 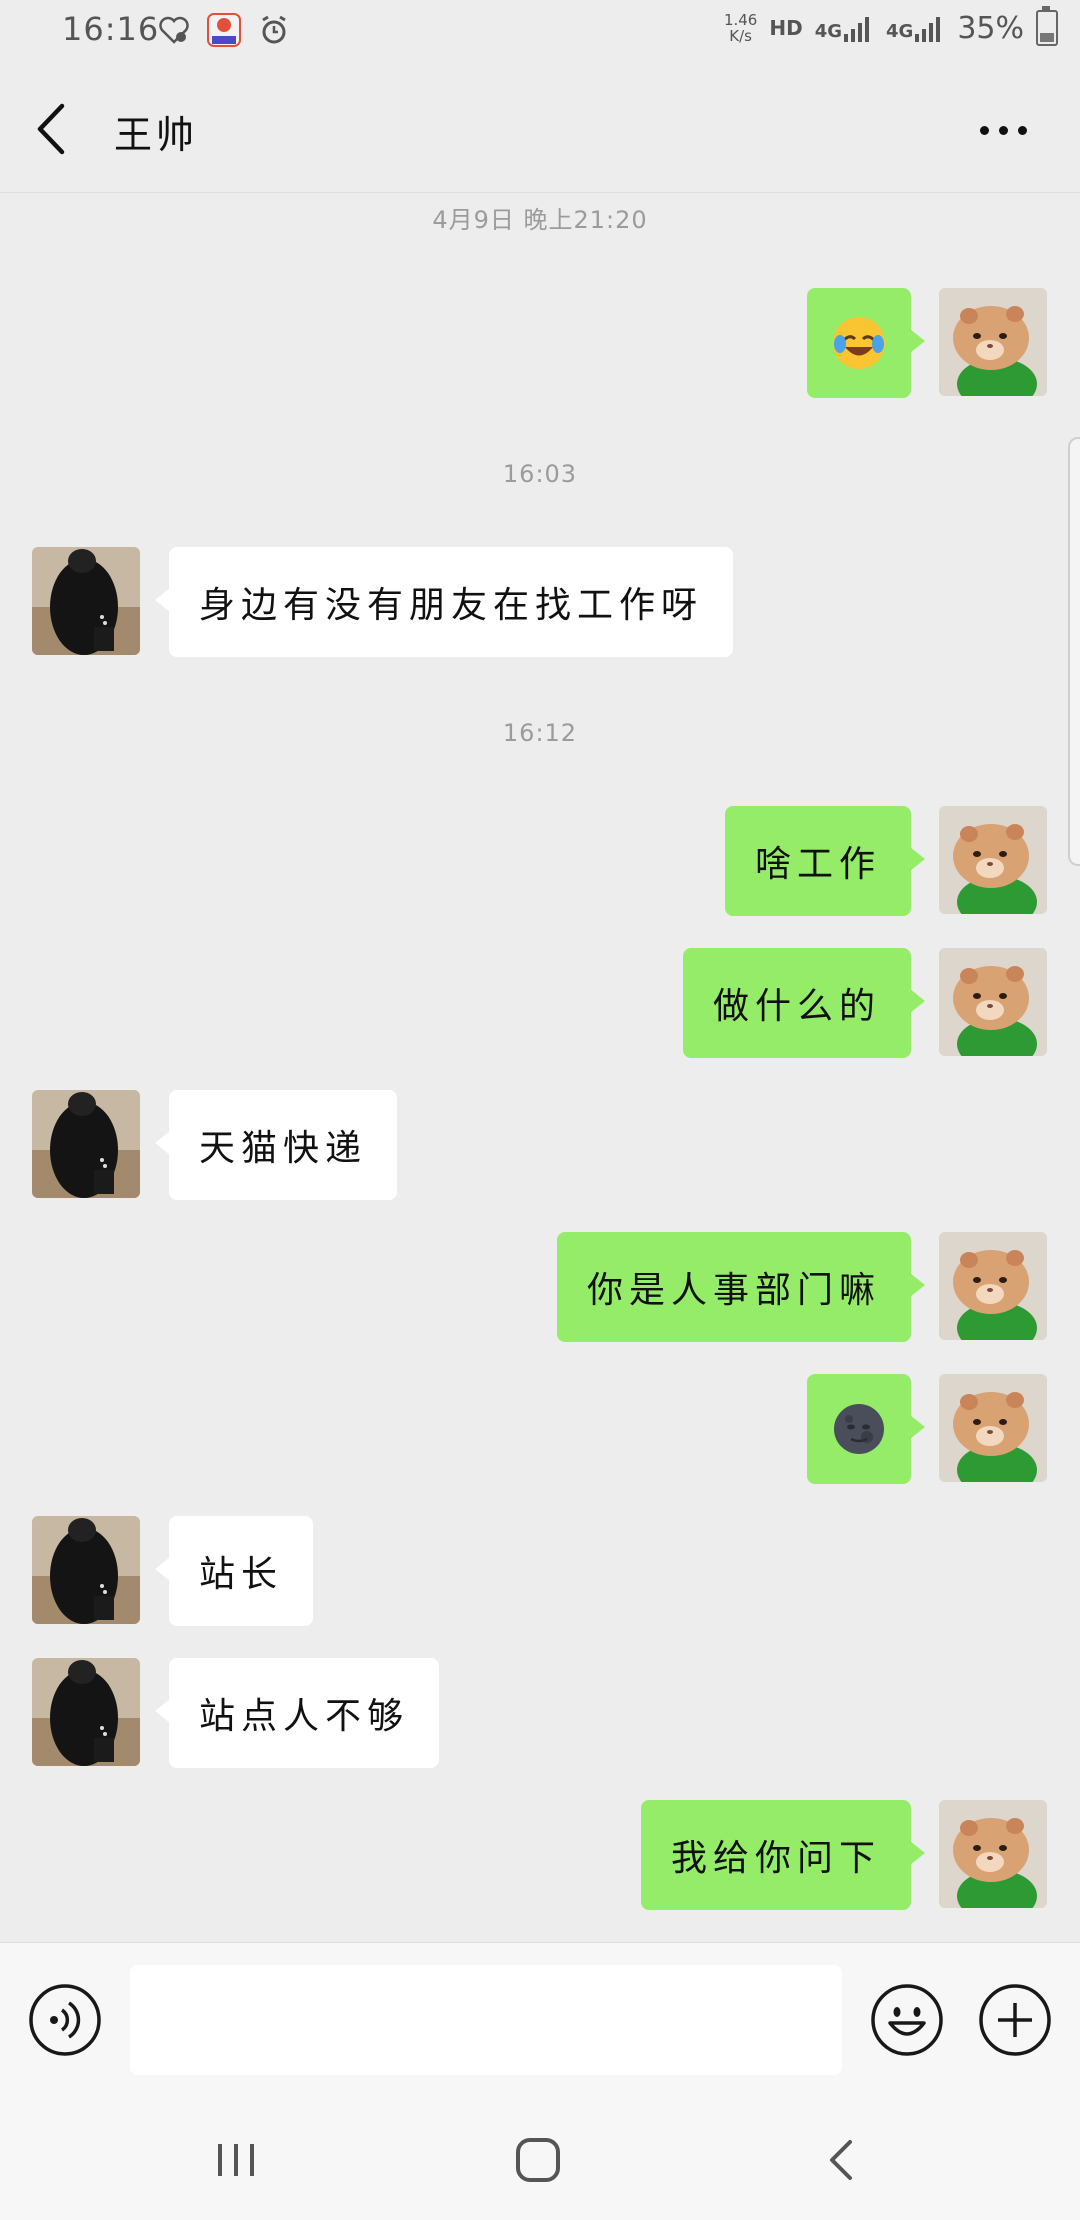 What do you see at coordinates (51, 129) in the screenshot?
I see `chevron-left-icon` at bounding box center [51, 129].